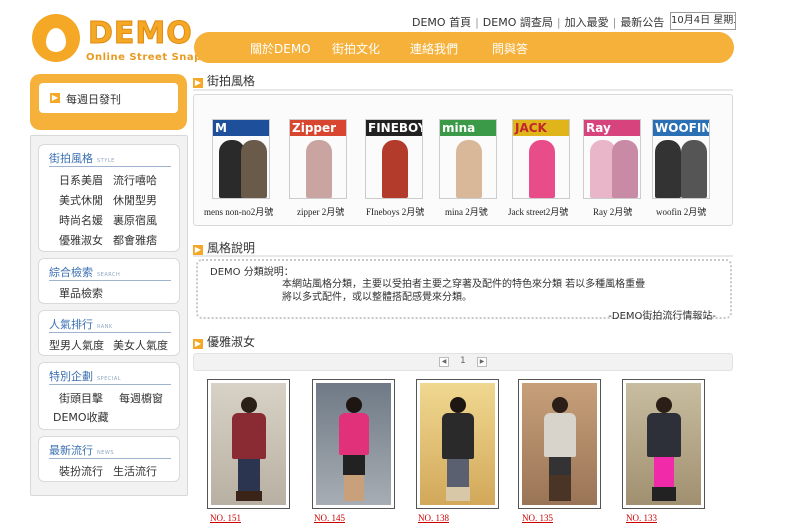 This screenshot has height=528, width=800. I want to click on section-title: 街拍風格 STYLE, so click(82, 158).